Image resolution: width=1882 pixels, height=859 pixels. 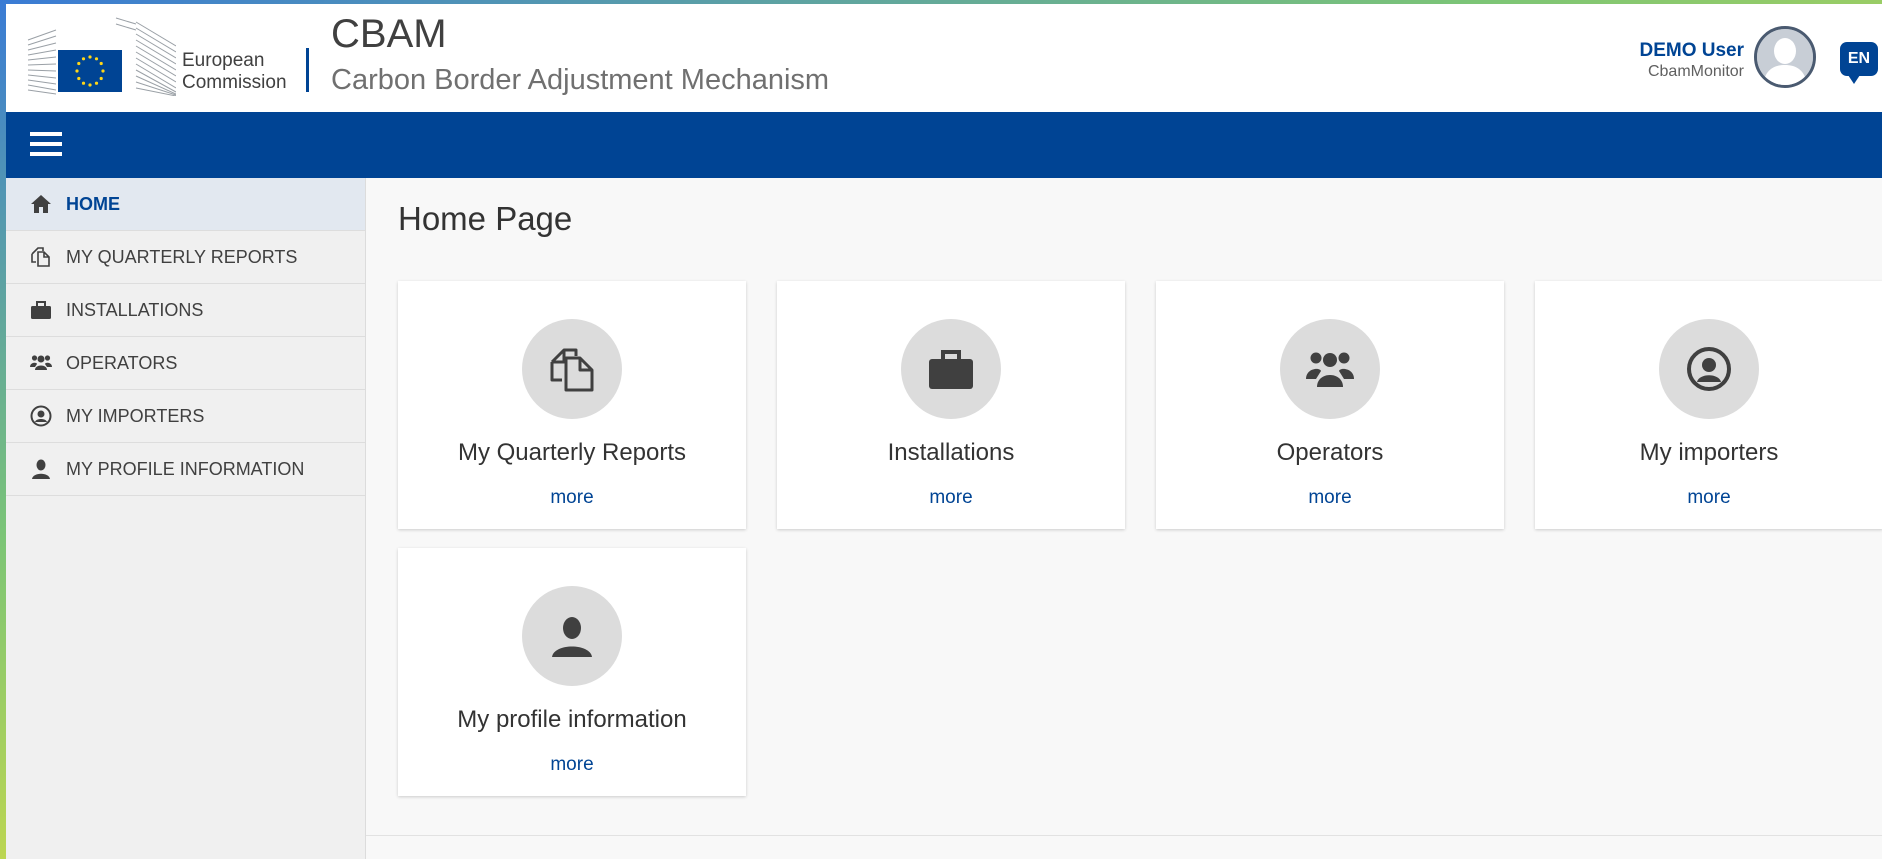 What do you see at coordinates (41, 204) in the screenshot?
I see `home-icon` at bounding box center [41, 204].